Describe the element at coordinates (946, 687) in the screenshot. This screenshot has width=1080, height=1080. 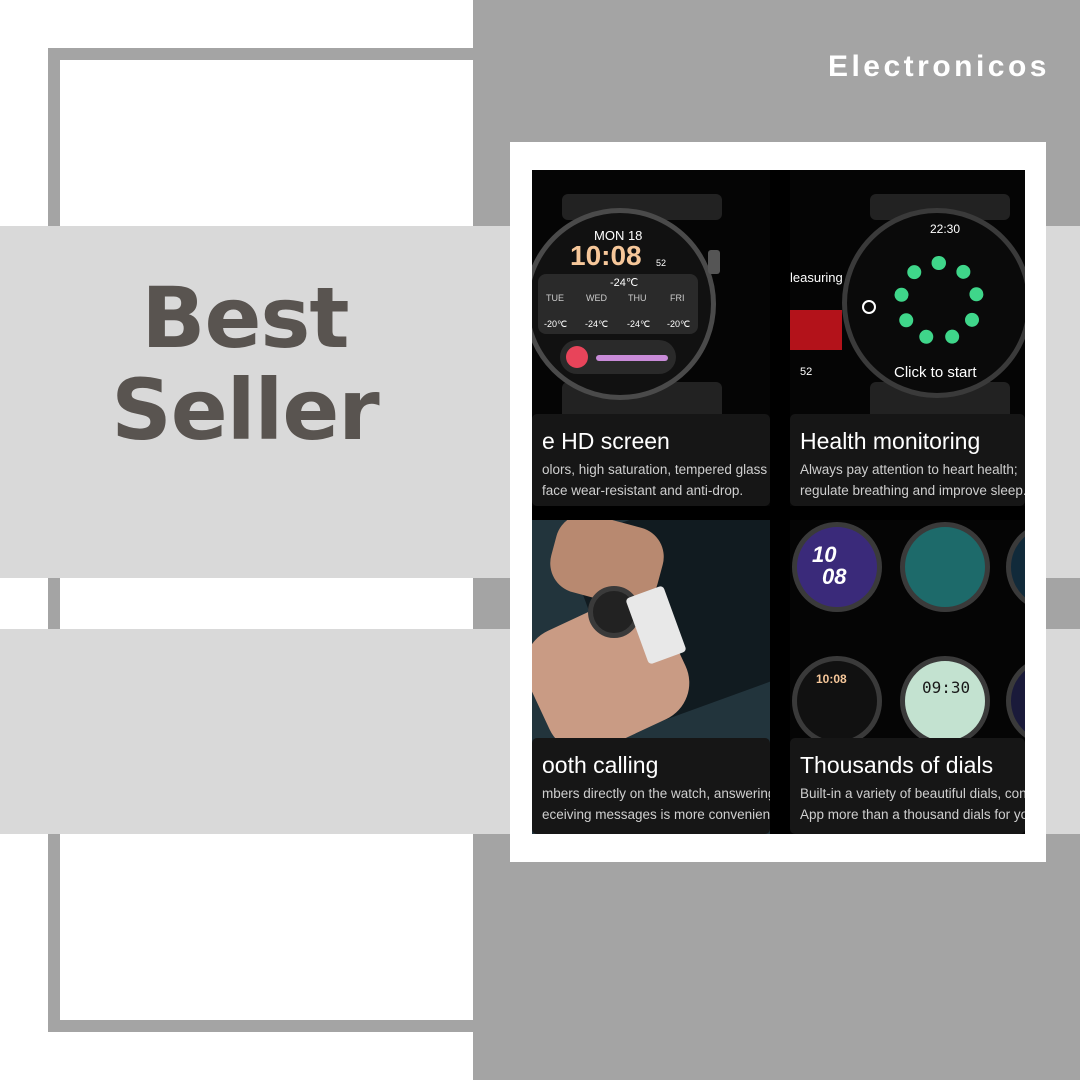
I see `dial-time: 09:30` at that location.